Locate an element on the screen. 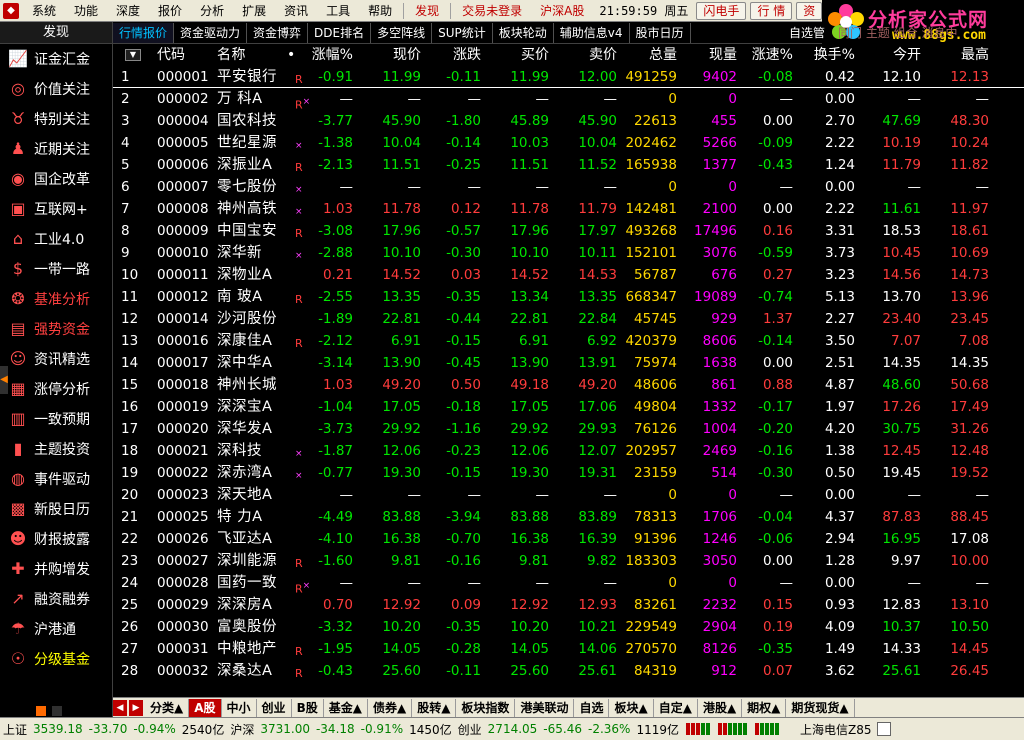  sidebar-item-5: ◉ 国企改革 is located at coordinates (56, 179).